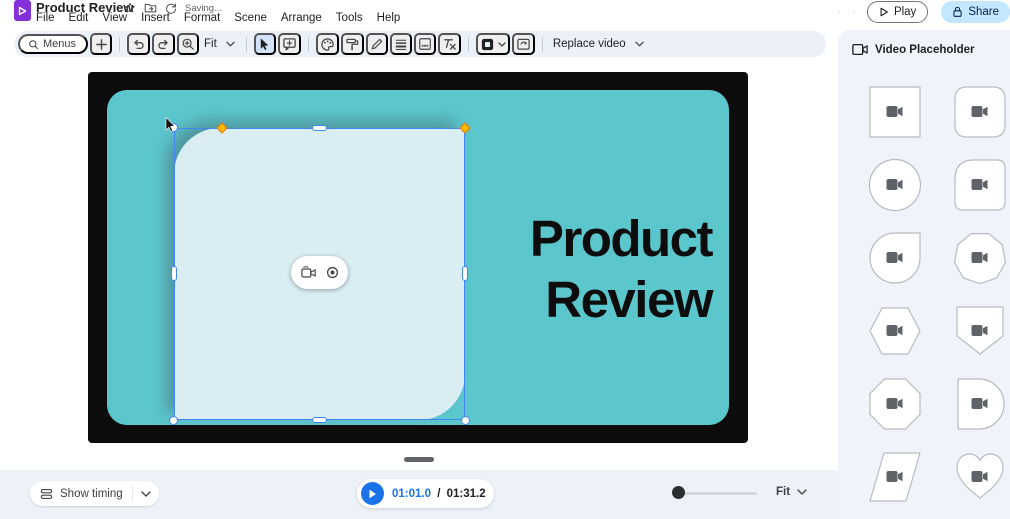 Image resolution: width=1010 pixels, height=519 pixels. I want to click on zoom-button, so click(188, 44).